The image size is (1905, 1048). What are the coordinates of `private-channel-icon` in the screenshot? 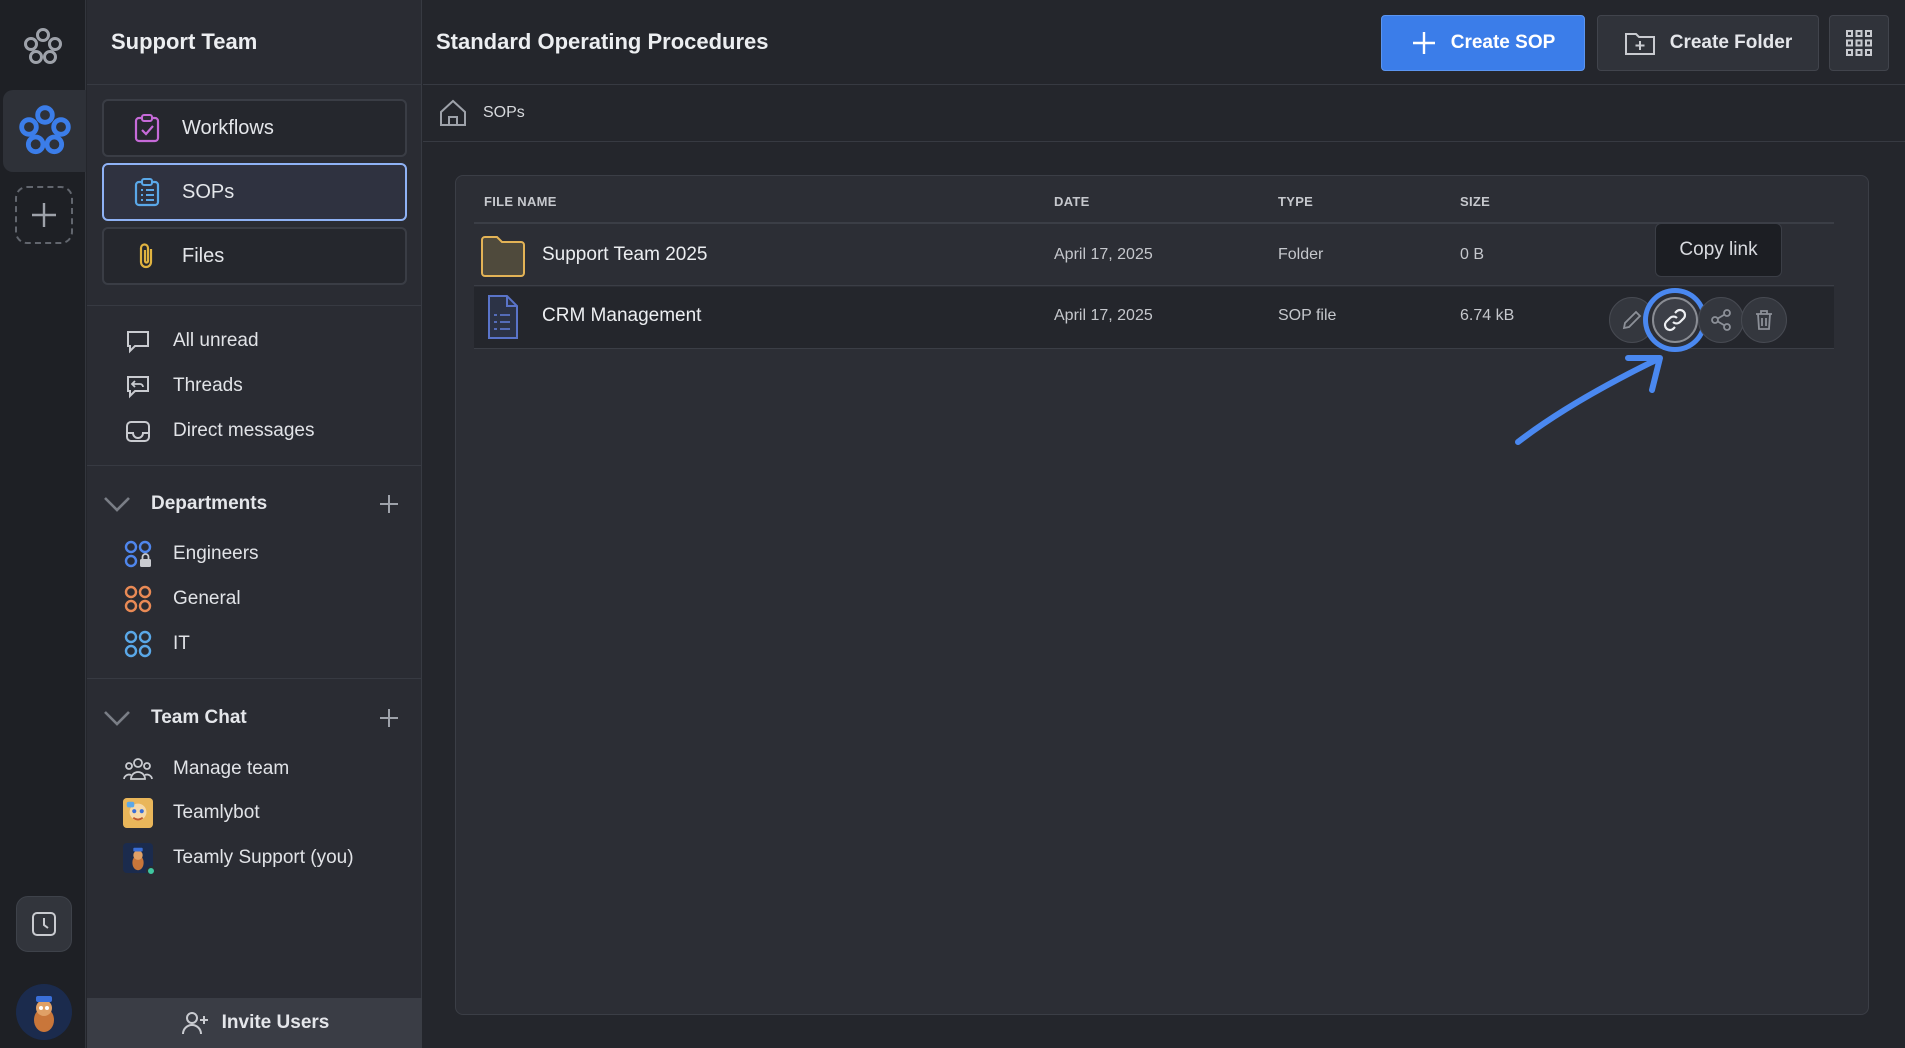 It's located at (138, 554).